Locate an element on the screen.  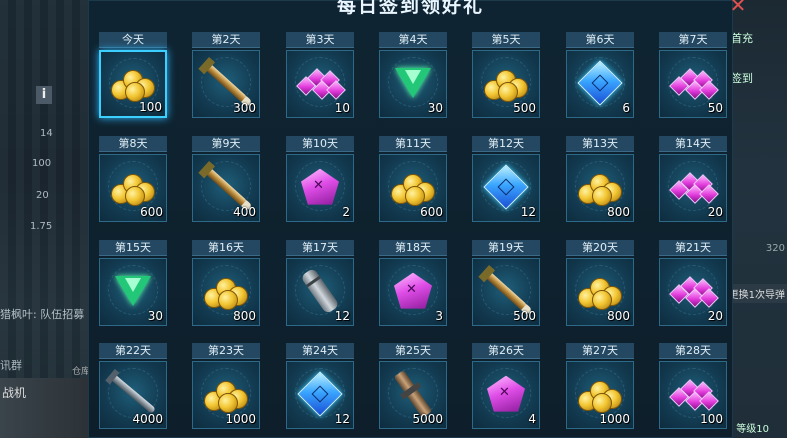
plane-panel: 战机 is located at coordinates (49, 408).